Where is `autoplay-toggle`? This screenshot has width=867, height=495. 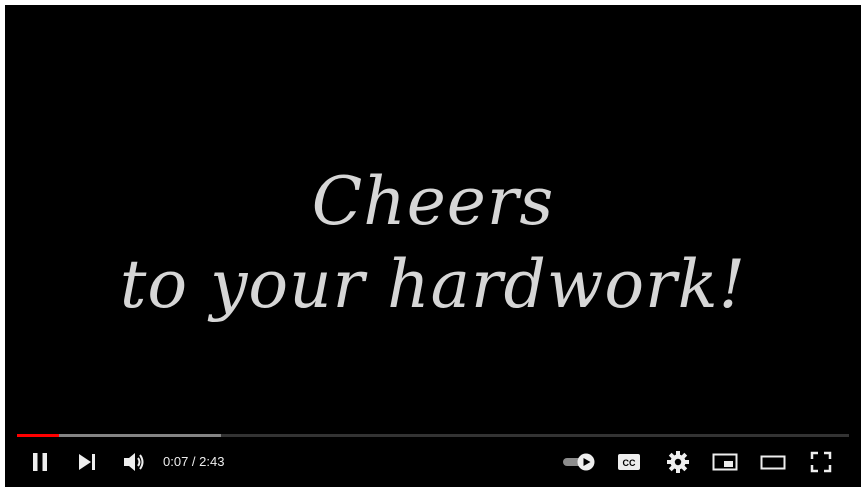
autoplay-toggle is located at coordinates (580, 462).